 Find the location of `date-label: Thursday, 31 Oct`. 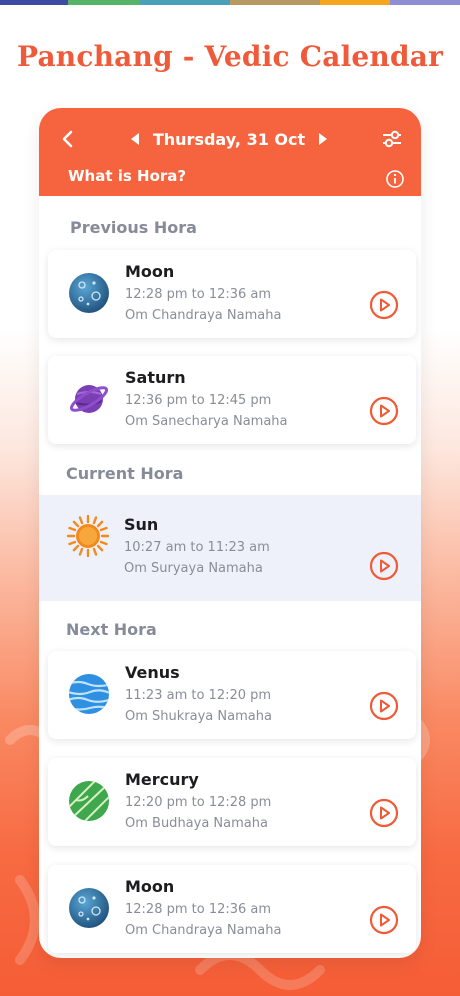

date-label: Thursday, 31 Oct is located at coordinates (229, 139).